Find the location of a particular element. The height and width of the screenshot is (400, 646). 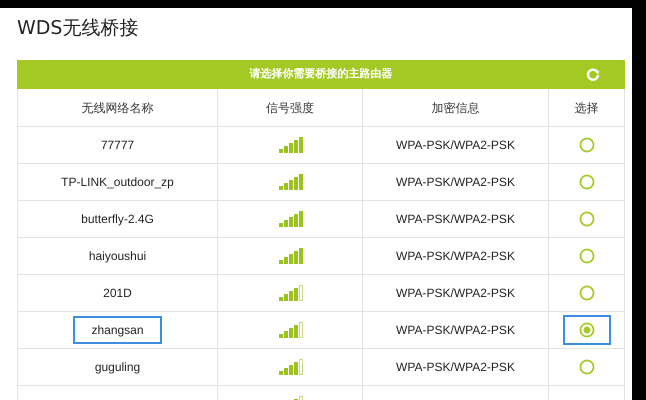

column-header: 选择 is located at coordinates (586, 108).